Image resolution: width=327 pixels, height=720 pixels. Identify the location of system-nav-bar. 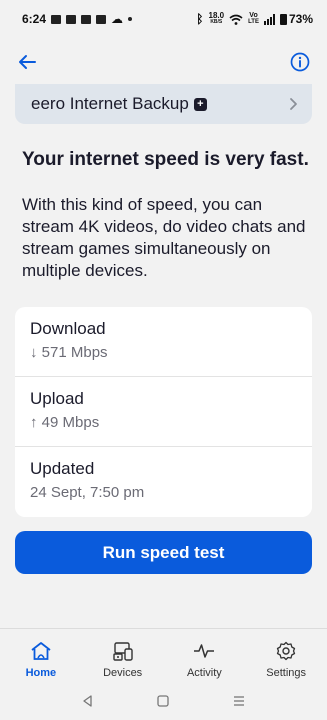
(163, 701).